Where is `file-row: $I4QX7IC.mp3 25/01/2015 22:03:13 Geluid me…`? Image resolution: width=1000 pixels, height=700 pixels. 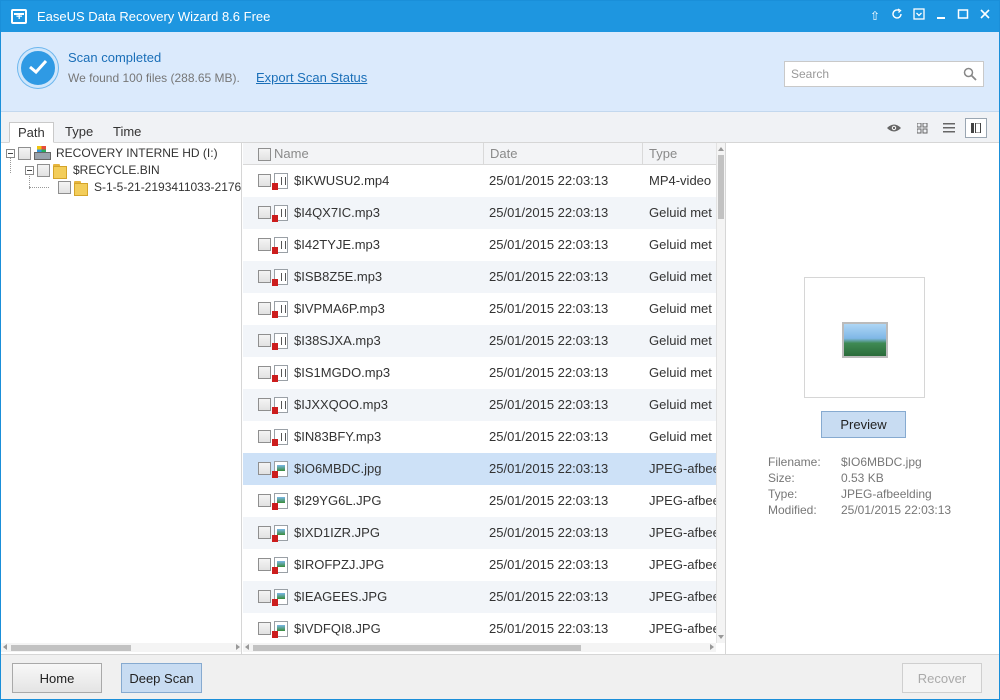
file-row: $I4QX7IC.mp3 25/01/2015 22:03:13 Geluid me… is located at coordinates (479, 213).